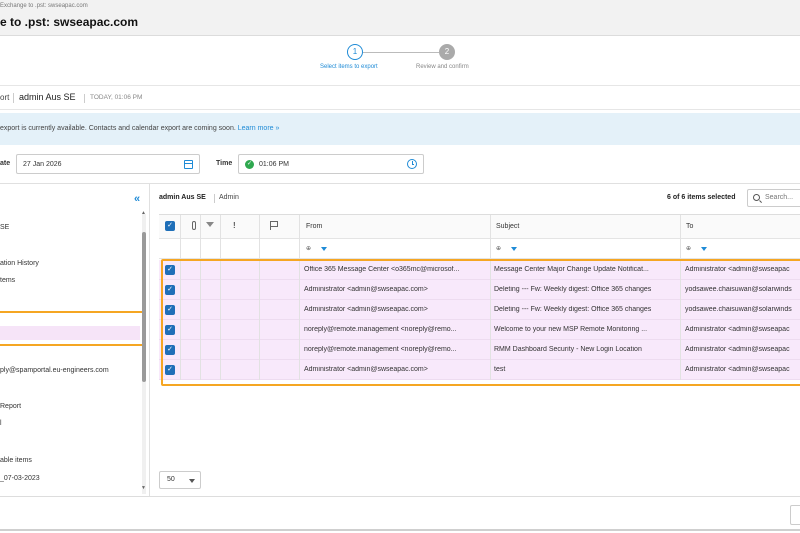 This screenshot has height=533, width=800. Describe the element at coordinates (249, 164) in the screenshot. I see `check-icon: ✓` at that location.